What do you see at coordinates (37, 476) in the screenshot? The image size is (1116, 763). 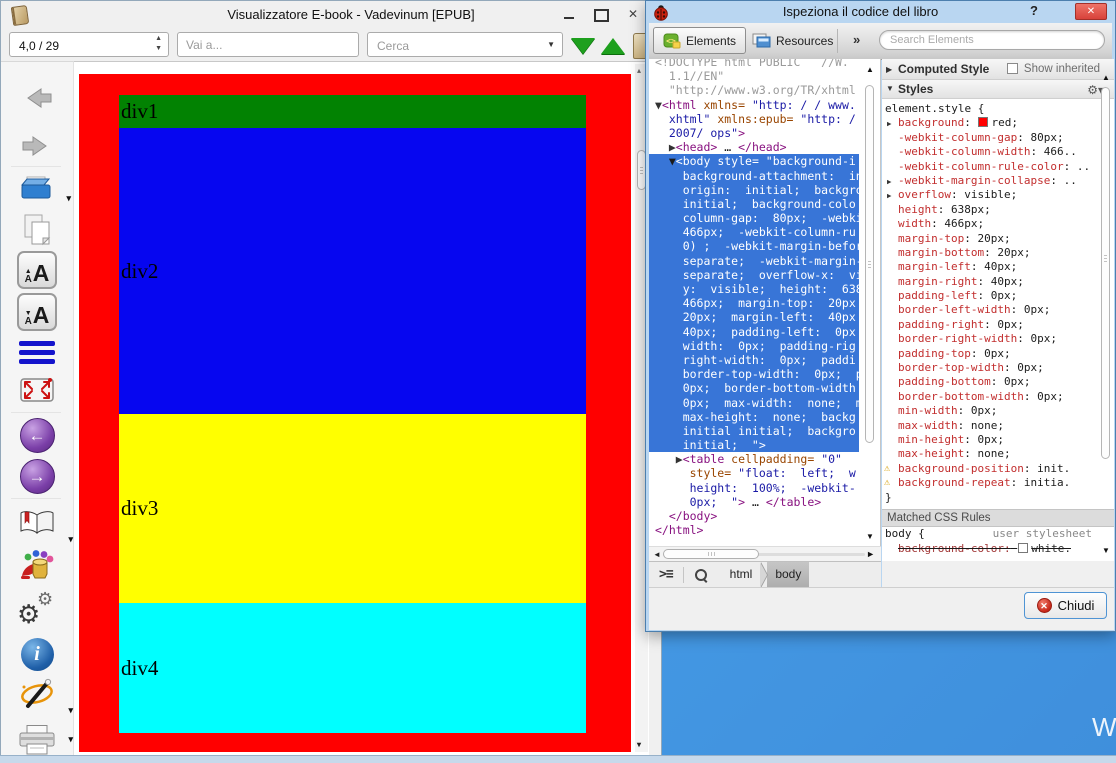 I see `next-chapter-icon: →` at bounding box center [37, 476].